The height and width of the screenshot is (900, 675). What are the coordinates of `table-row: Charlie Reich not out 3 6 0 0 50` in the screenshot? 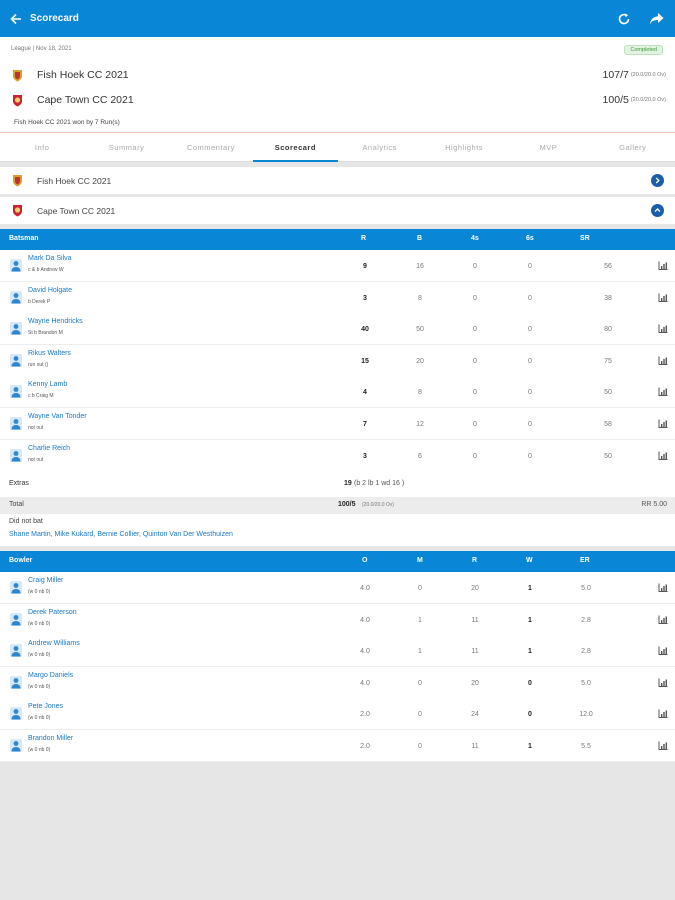 It's located at (337, 455).